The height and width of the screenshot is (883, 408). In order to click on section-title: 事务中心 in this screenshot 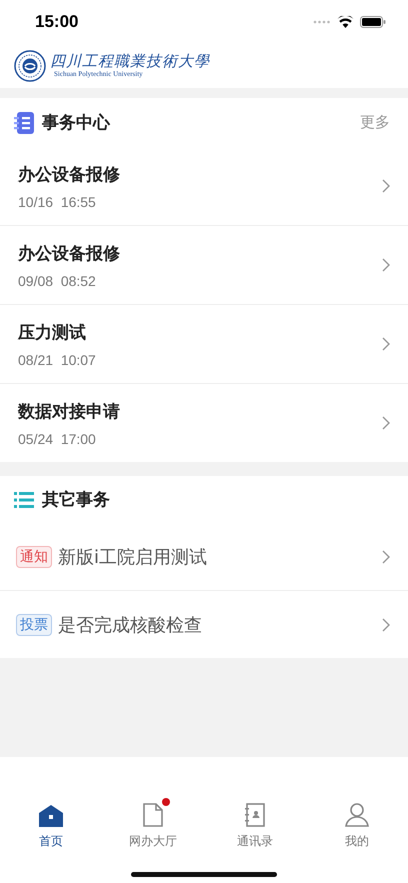, I will do `click(77, 123)`.